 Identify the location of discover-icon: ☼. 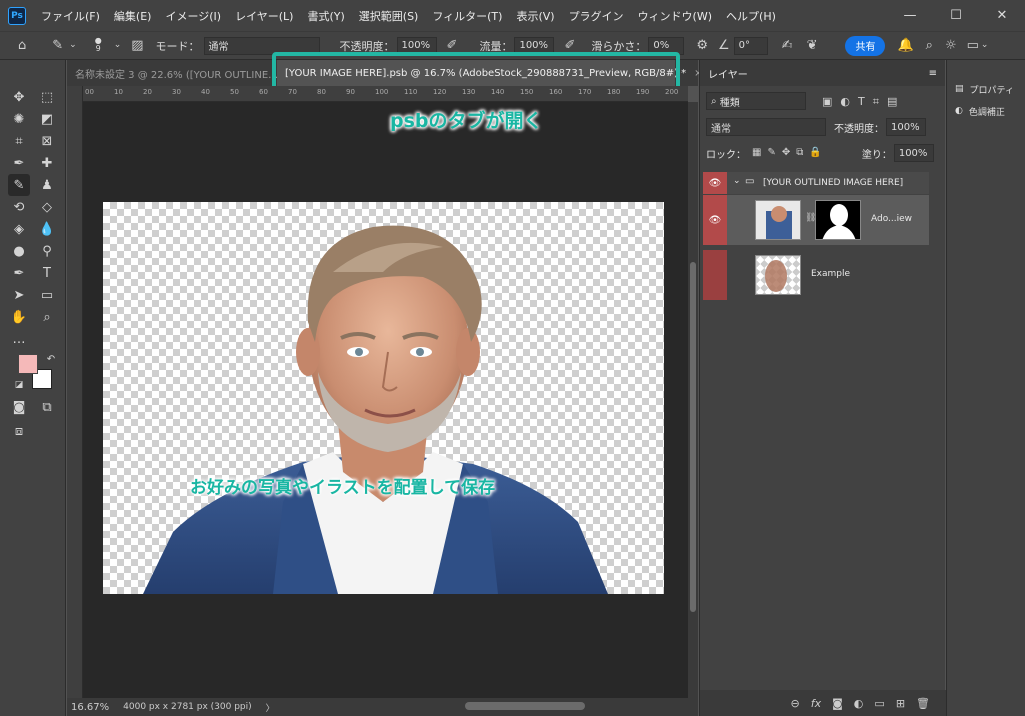
(951, 45).